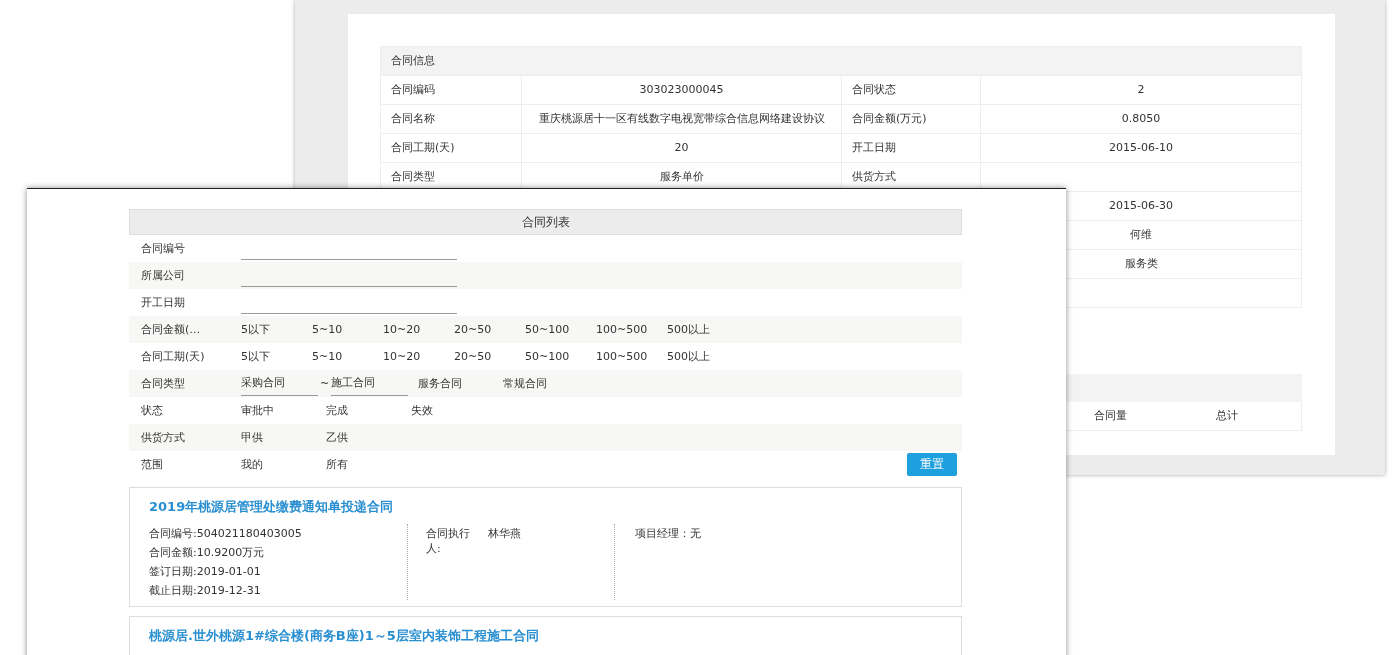 The height and width of the screenshot is (655, 1394). I want to click on filter-label: 供货方式, so click(163, 437).